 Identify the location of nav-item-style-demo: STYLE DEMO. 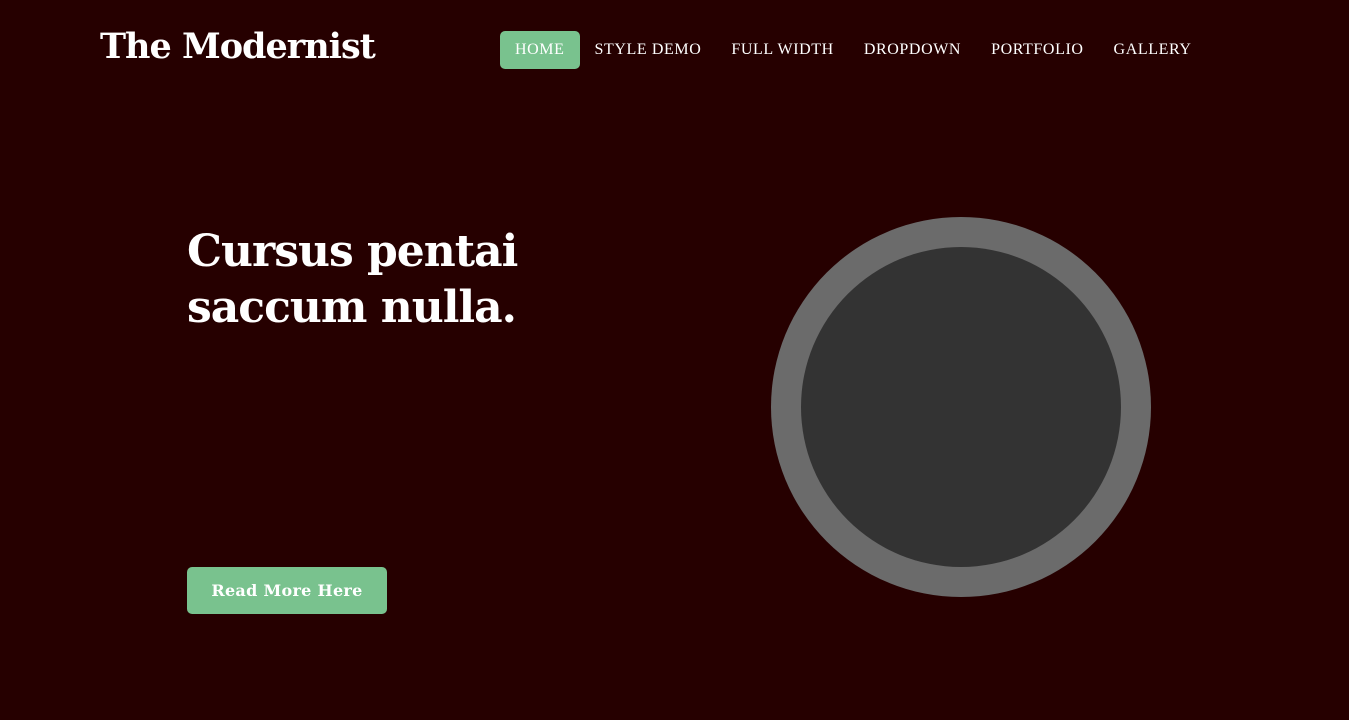
(648, 50).